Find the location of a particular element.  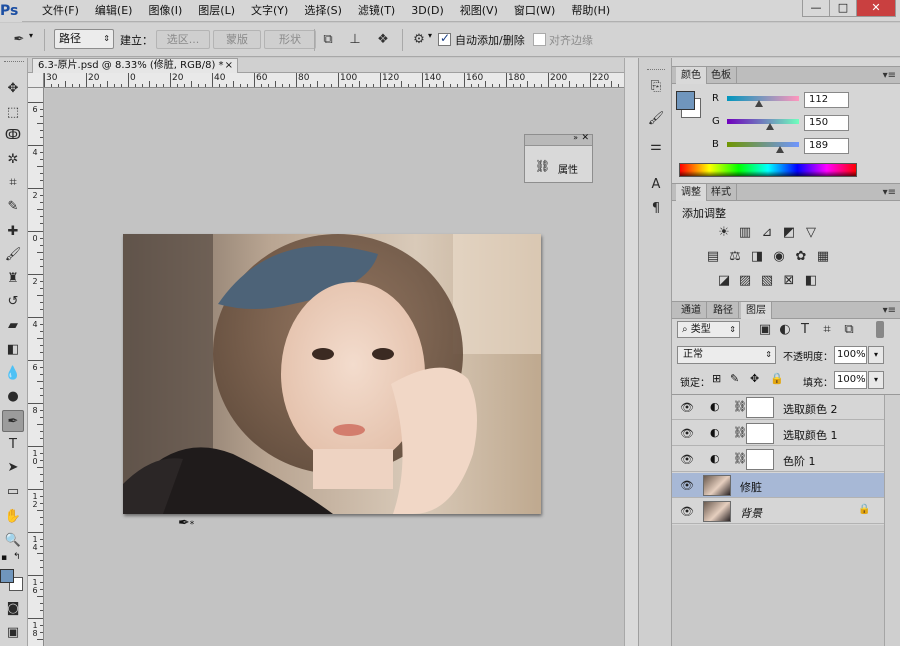

filter-shape-icon: ⌗ is located at coordinates (827, 330).